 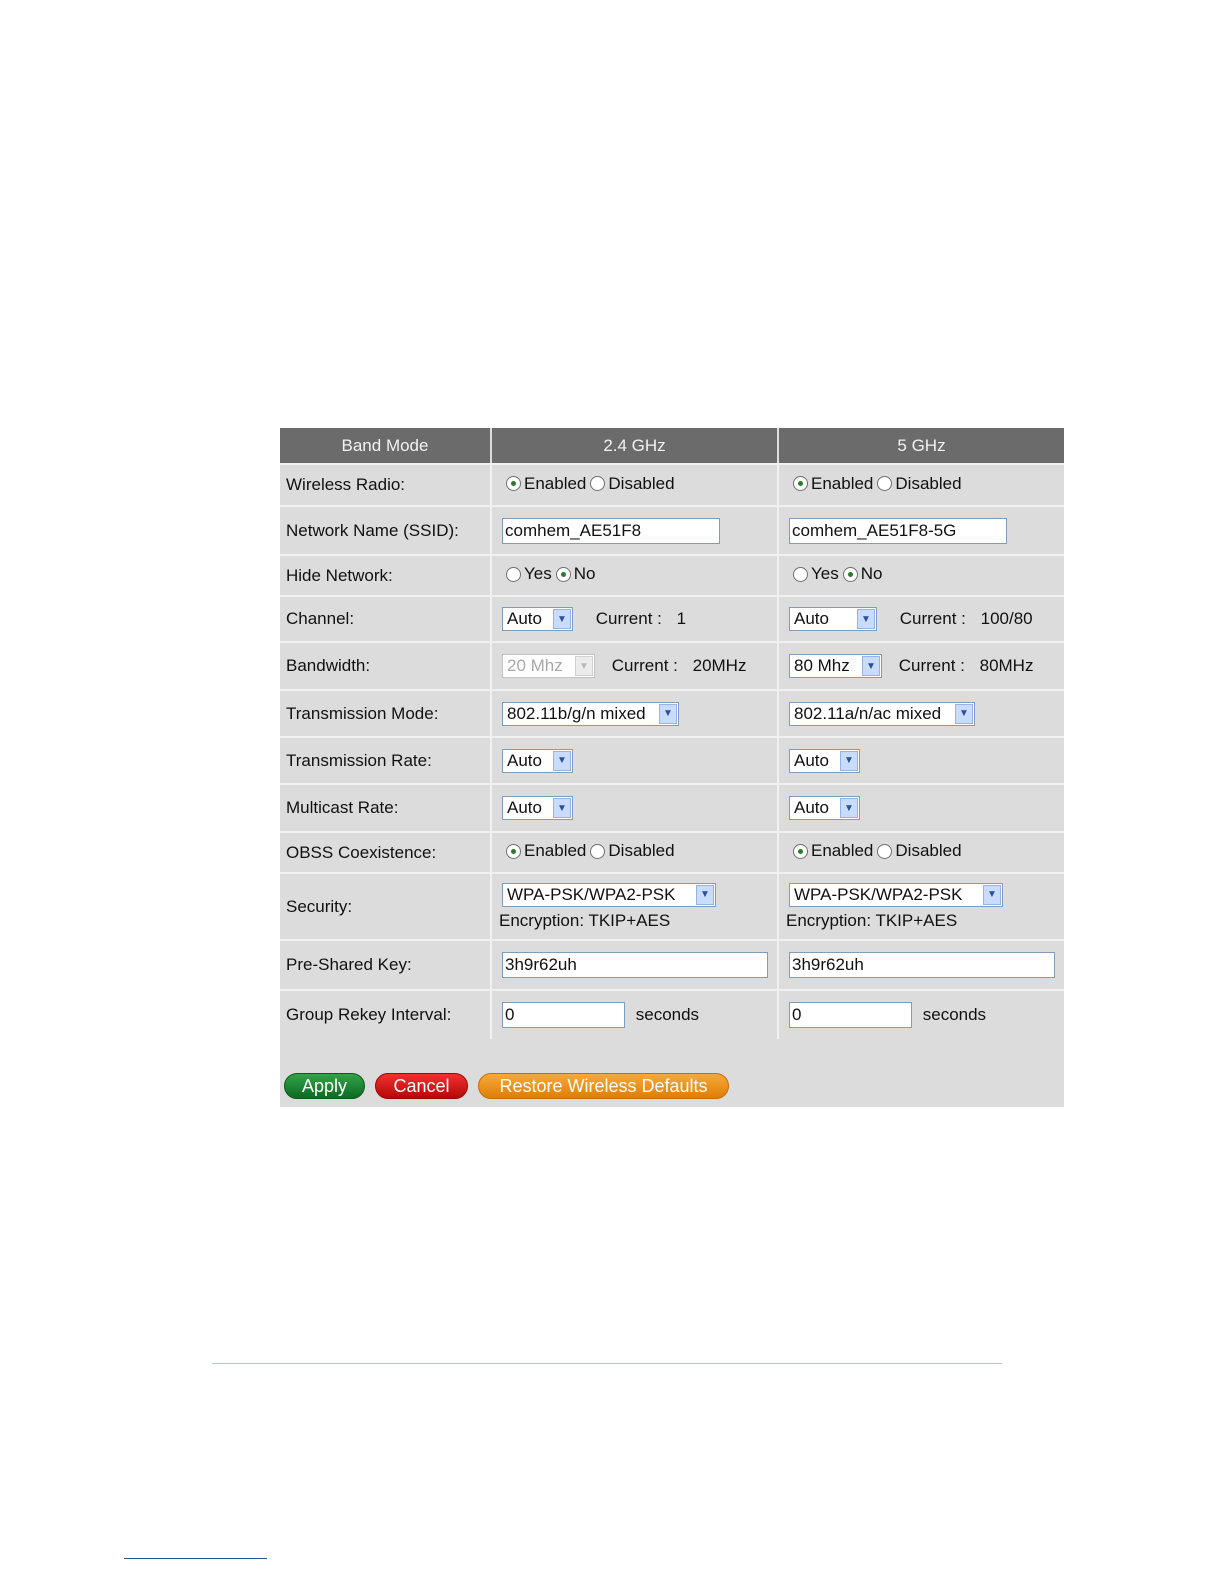 I want to click on channel-24-current: 1, so click(x=681, y=618).